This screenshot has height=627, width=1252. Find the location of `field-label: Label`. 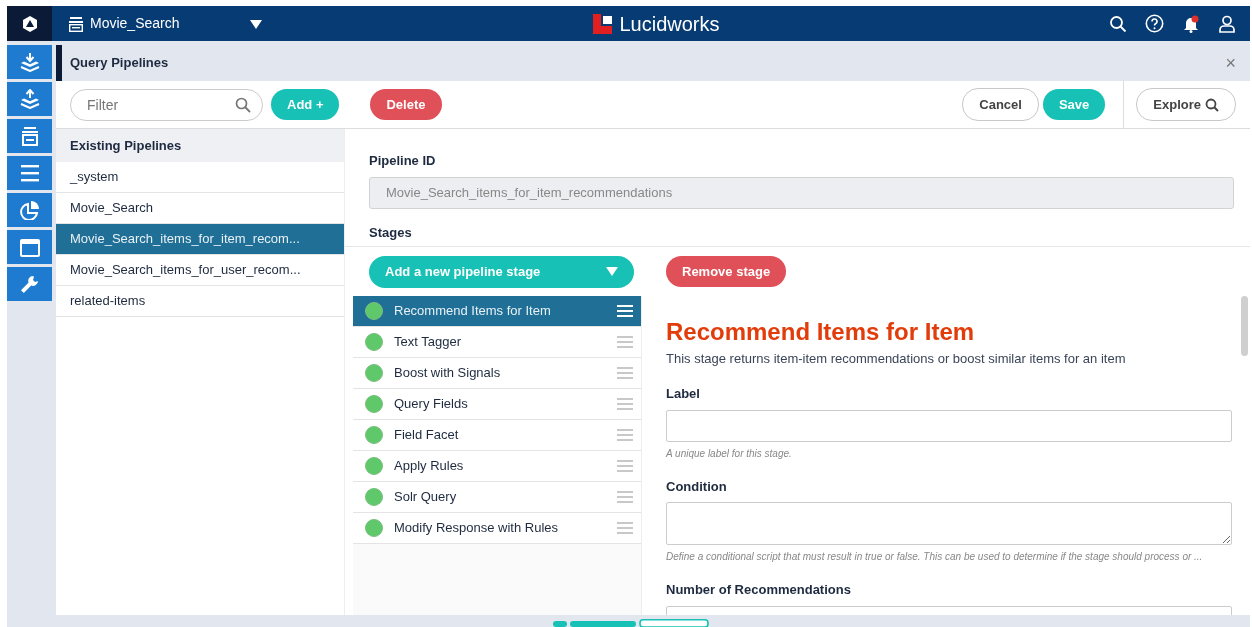

field-label: Label is located at coordinates (683, 394).